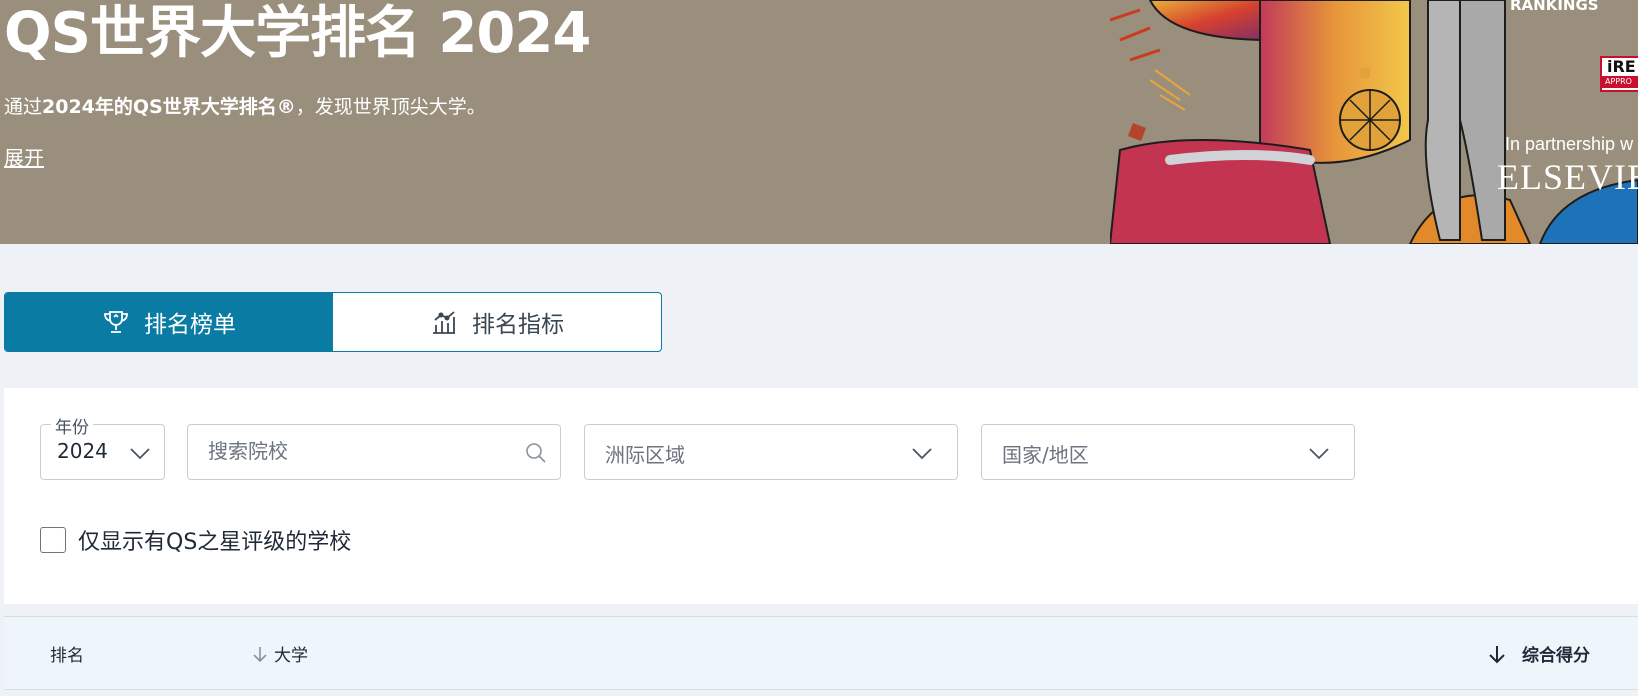  What do you see at coordinates (1567, 177) in the screenshot?
I see `partner-logo: ELSEVIE` at bounding box center [1567, 177].